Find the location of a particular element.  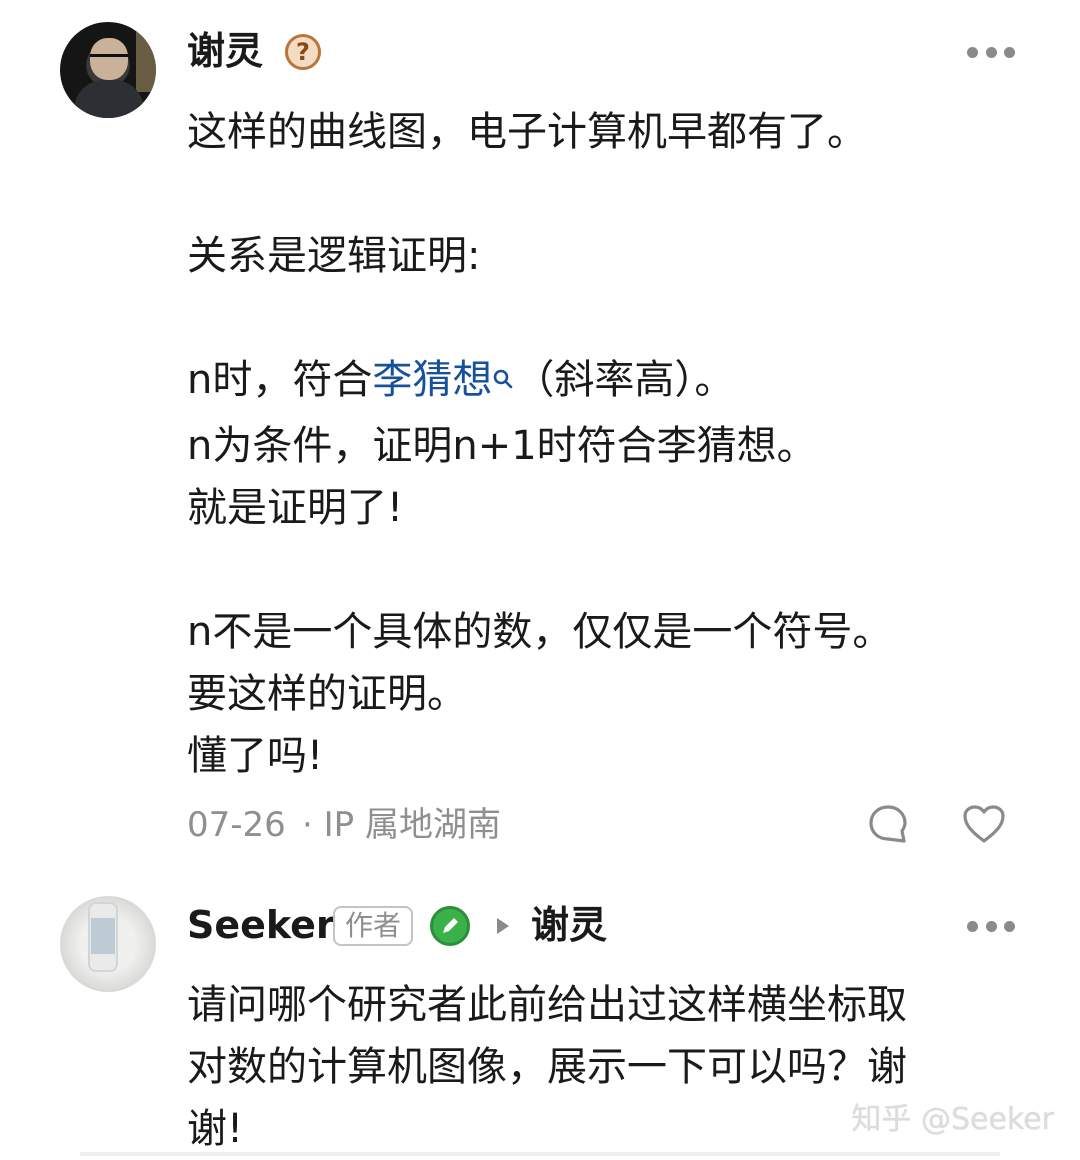

comment-text: n时，符合 is located at coordinates (280, 380).